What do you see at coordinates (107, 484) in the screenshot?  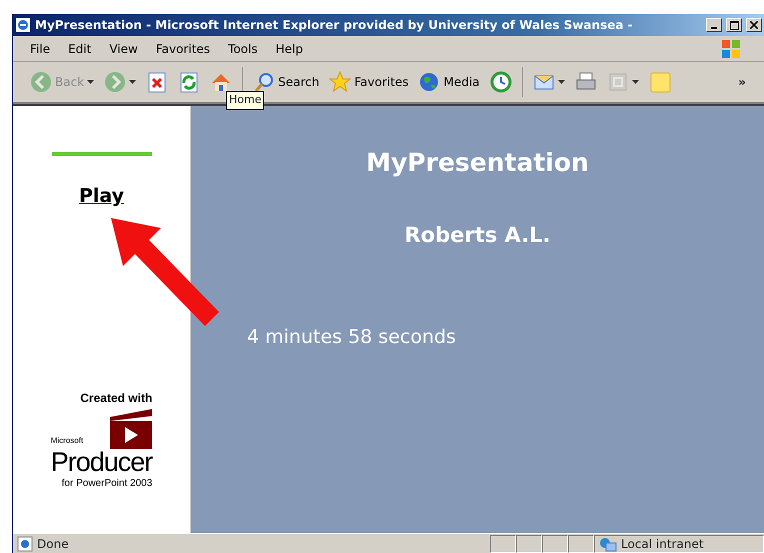 I see `logo-subtitle: for PowerPoint 2003` at bounding box center [107, 484].